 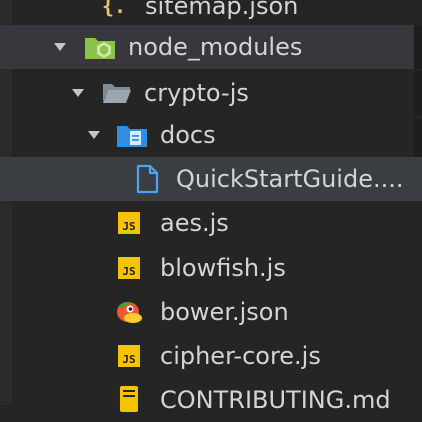 I want to click on tree-item-label: cipher-core.js, so click(x=240, y=356).